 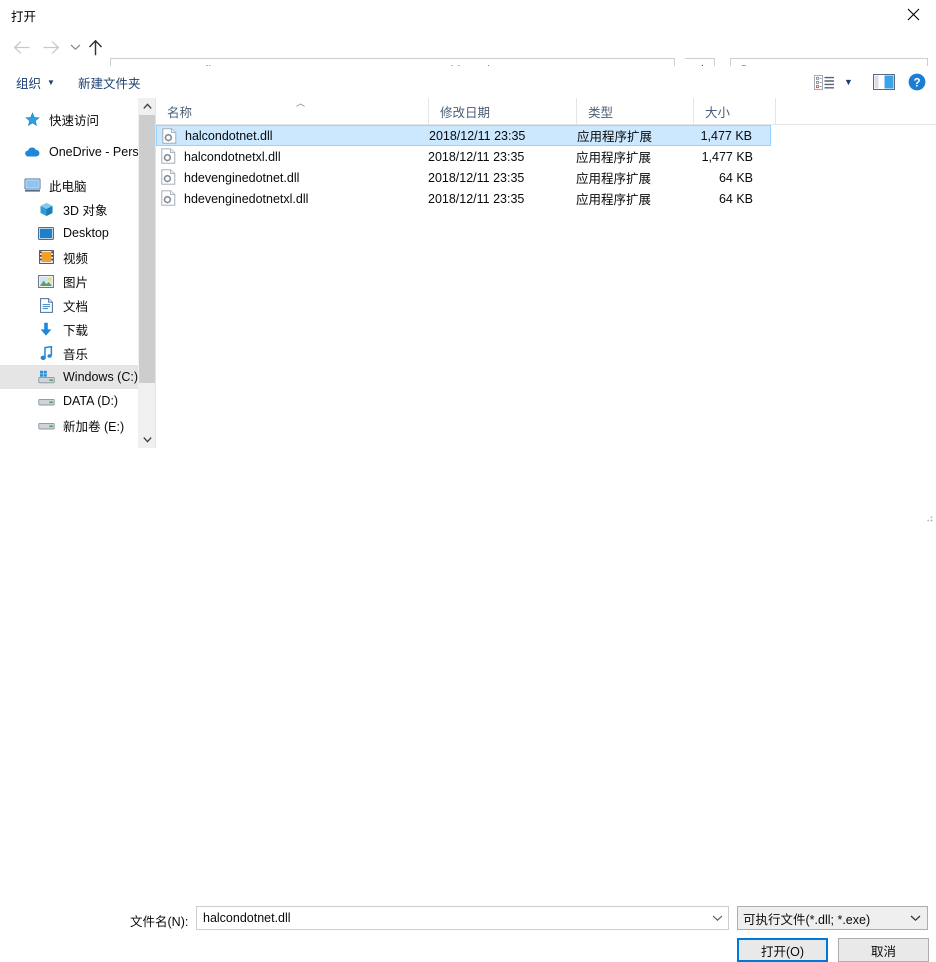 I want to click on resize-gripper, so click(x=928, y=517).